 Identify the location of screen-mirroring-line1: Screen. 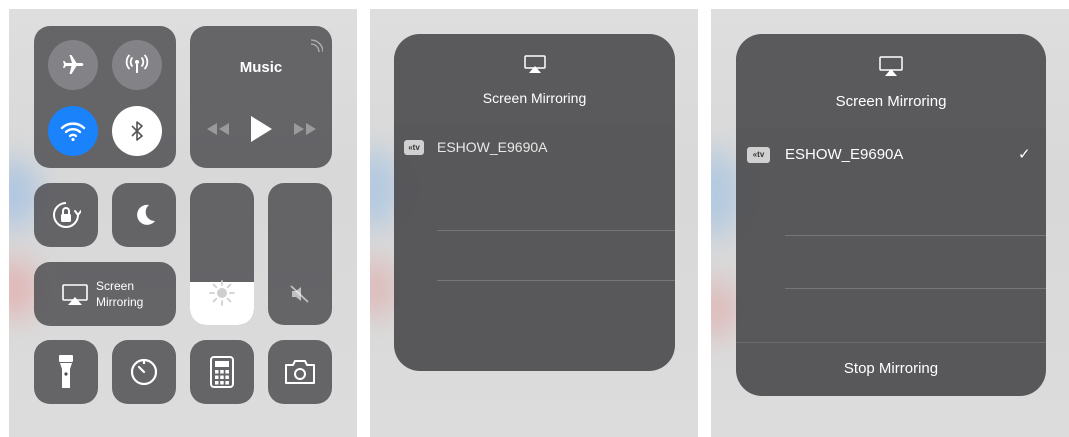
(115, 286).